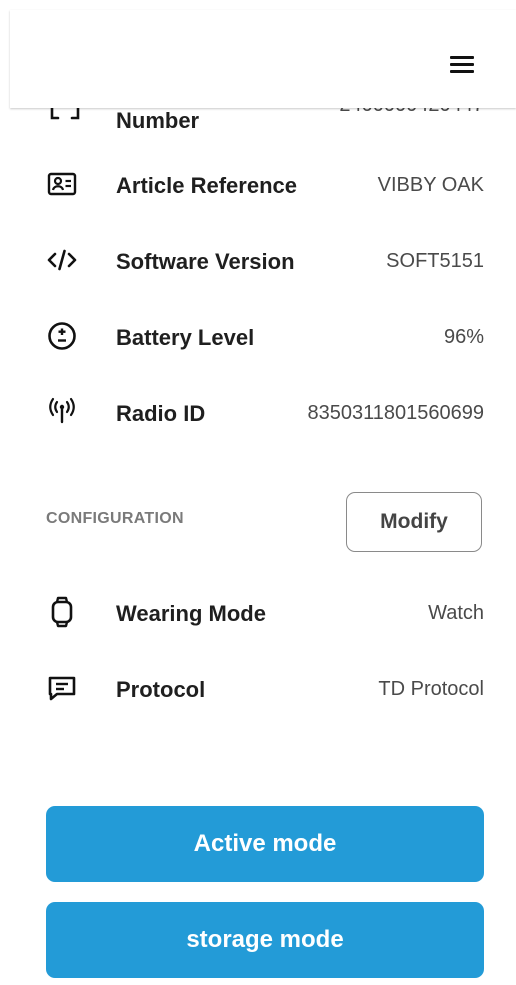 The image size is (516, 985). I want to click on article-reference-value: VIBBY OAK, so click(430, 185).